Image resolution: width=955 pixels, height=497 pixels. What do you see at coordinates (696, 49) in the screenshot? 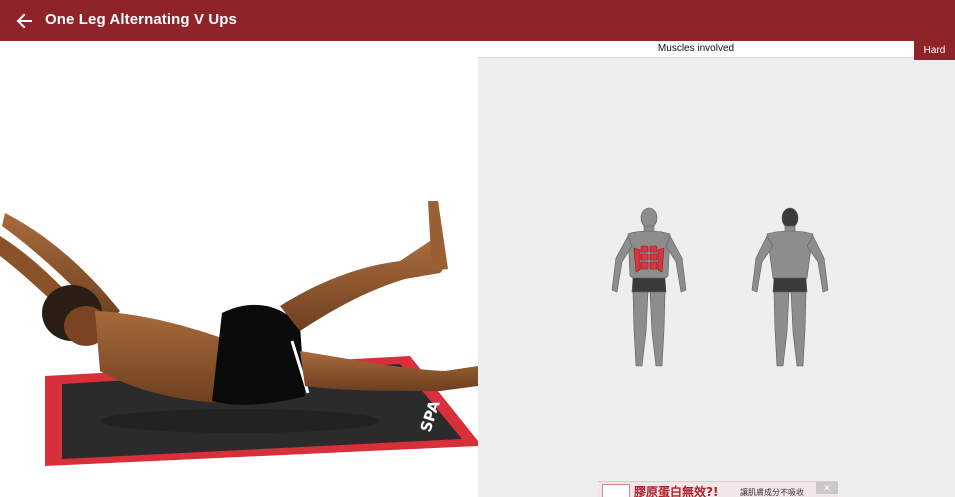
I see `muscles-involved-header: Muscles involved` at bounding box center [696, 49].